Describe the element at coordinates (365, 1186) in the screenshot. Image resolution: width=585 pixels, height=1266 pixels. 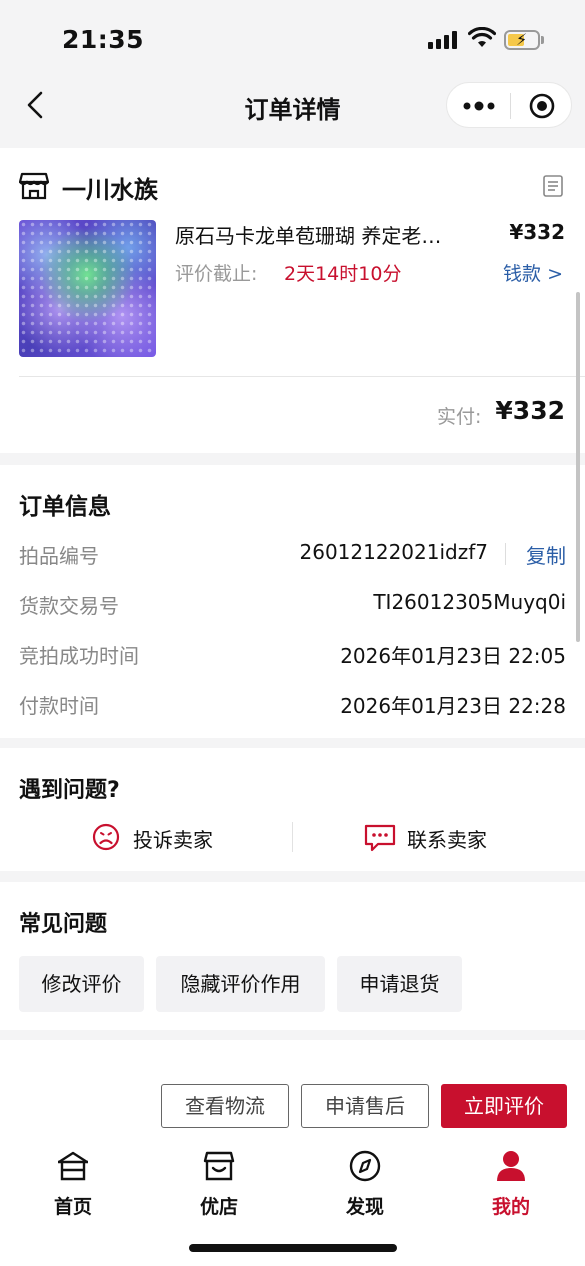
I see `tab-discover: 发现` at that location.